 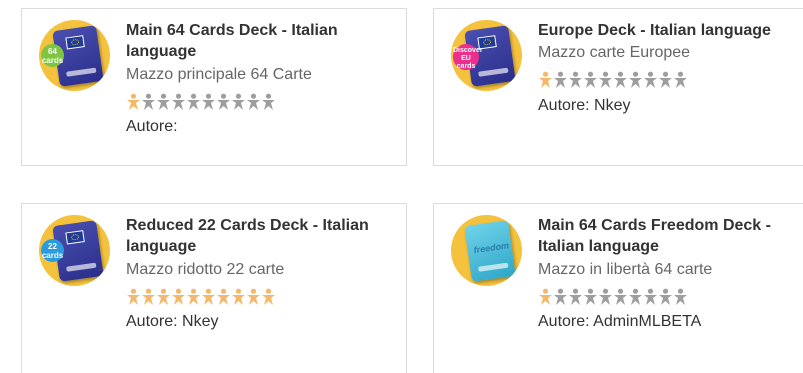 I want to click on deck-badge: Discover EU cards, so click(x=468, y=57).